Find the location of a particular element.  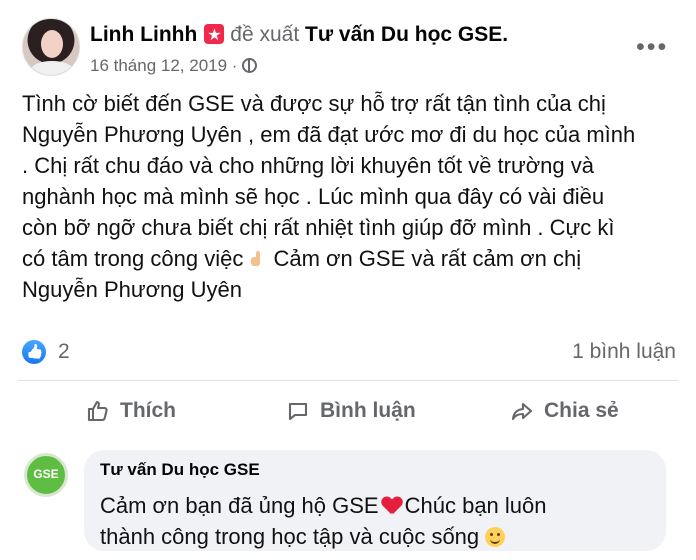

comment-count: 1 bình luận is located at coordinates (624, 352).